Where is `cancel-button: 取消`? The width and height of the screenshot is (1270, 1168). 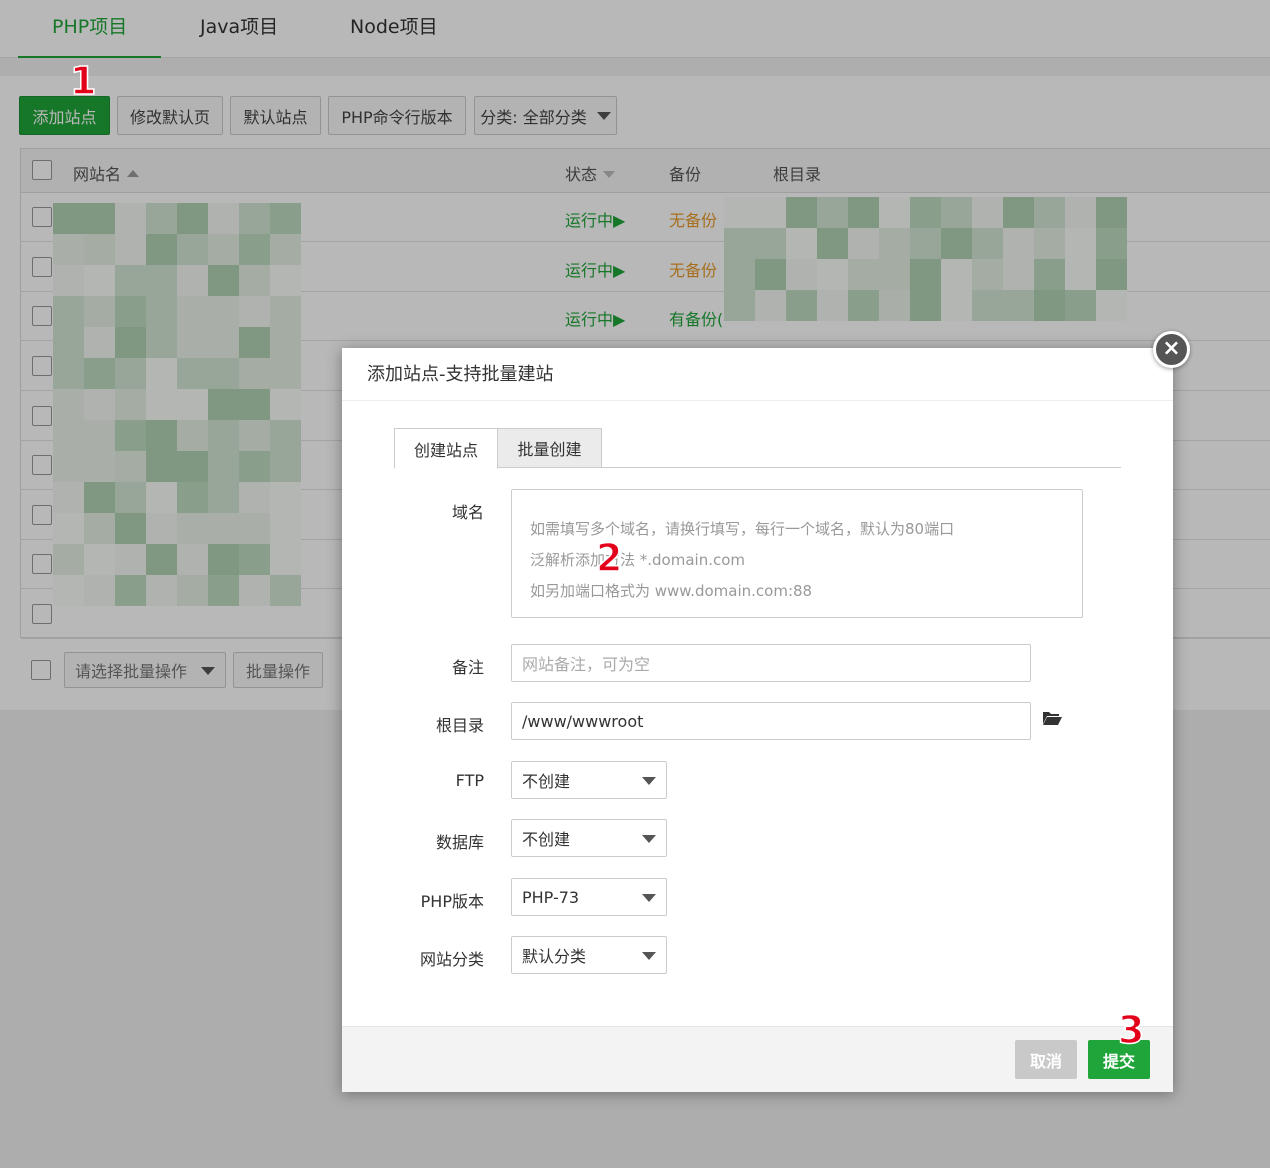
cancel-button: 取消 is located at coordinates (1046, 1059).